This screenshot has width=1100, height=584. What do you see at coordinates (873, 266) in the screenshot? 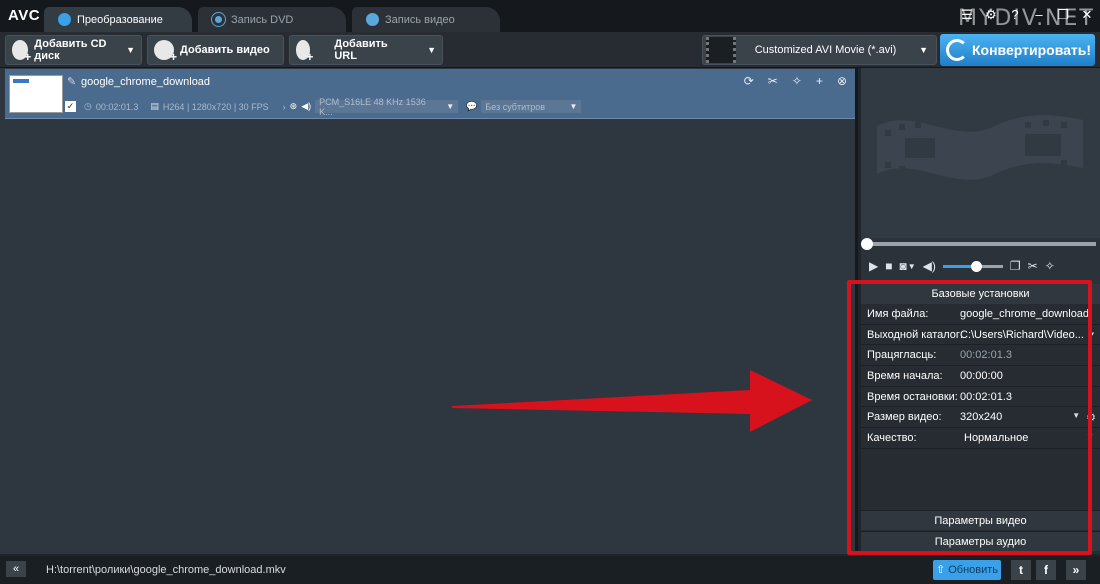
I see `play-icon: ▶` at bounding box center [873, 266].